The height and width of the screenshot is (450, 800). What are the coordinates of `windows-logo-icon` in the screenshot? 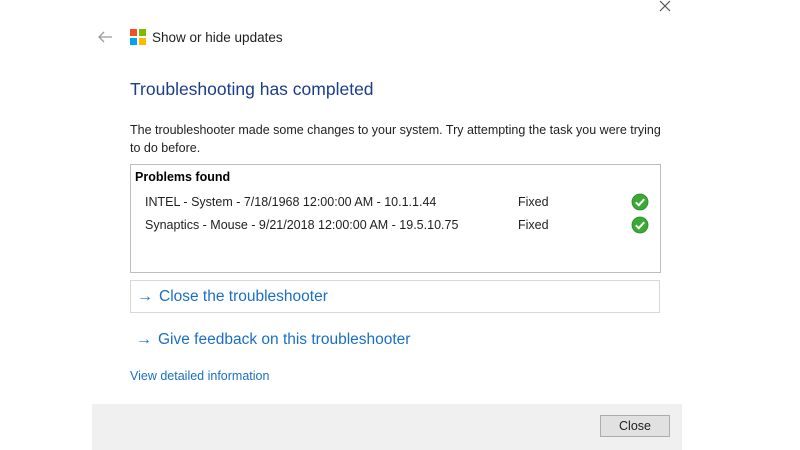 It's located at (138, 37).